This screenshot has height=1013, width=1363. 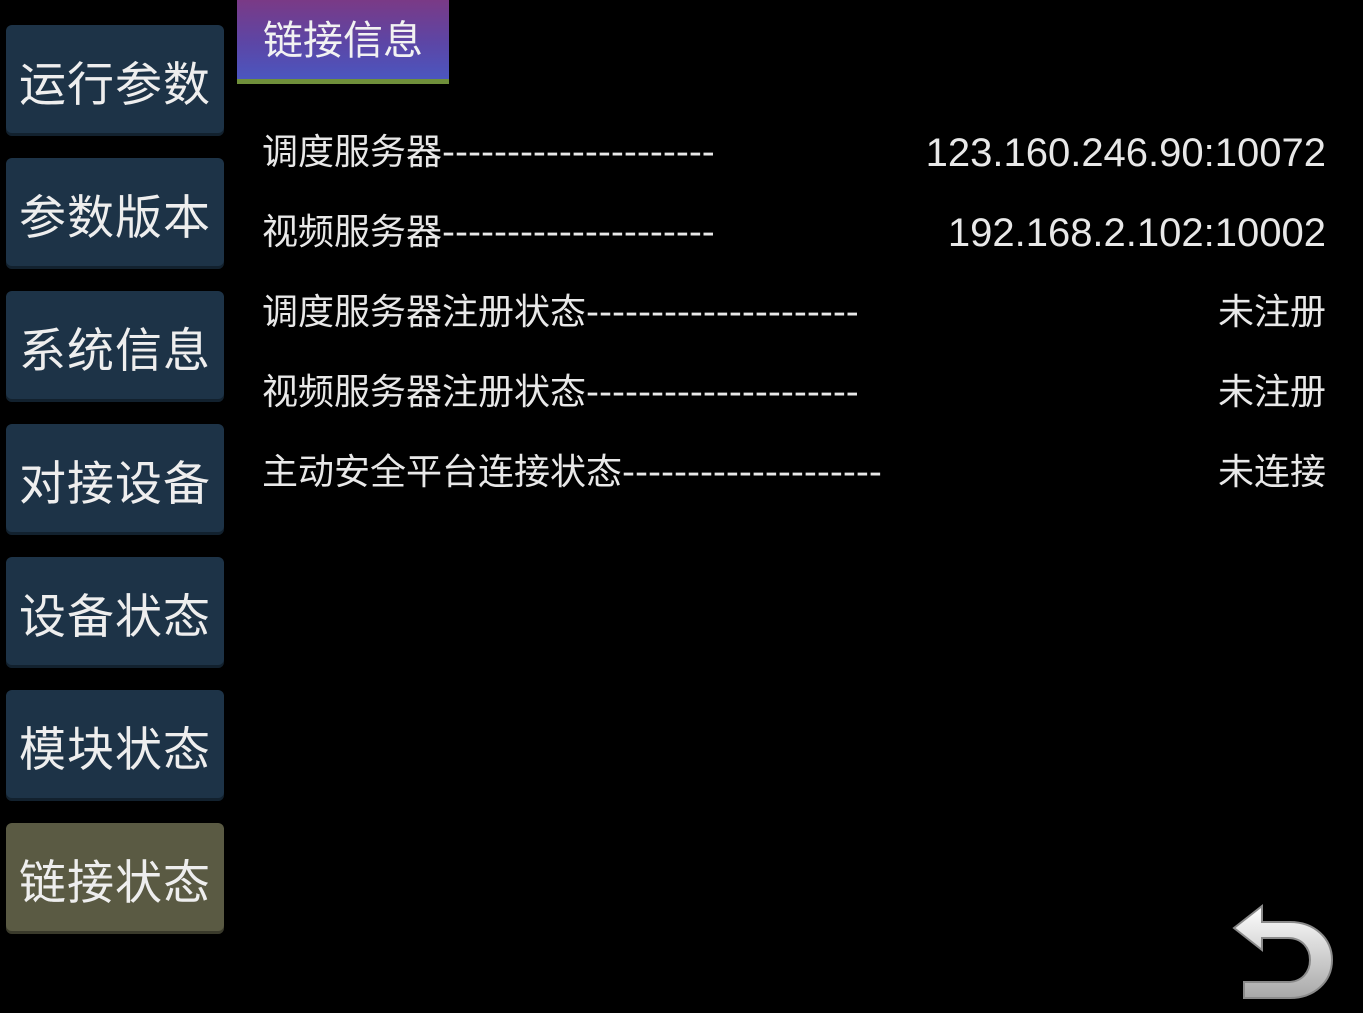 I want to click on info-row-video-register-status: 视频服务器注册状态--------------------- 未注册, so click(x=794, y=393).